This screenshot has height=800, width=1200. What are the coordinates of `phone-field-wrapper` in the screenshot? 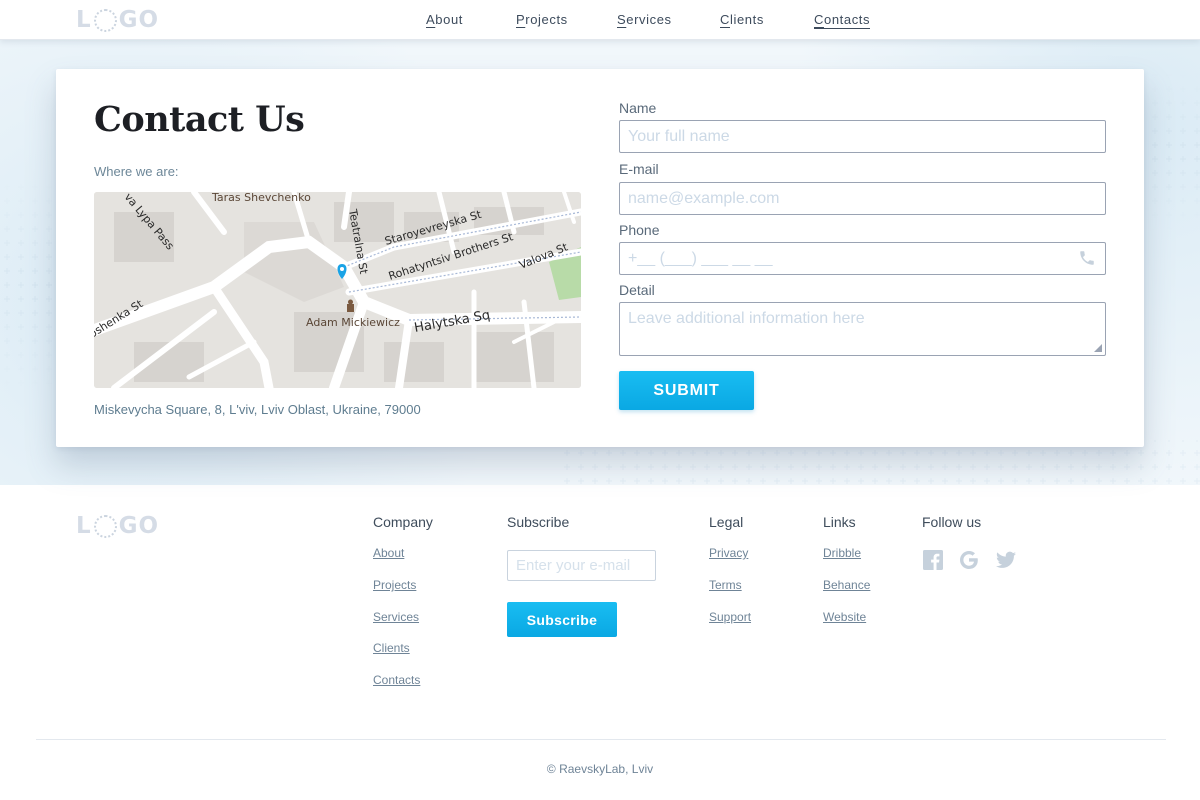 It's located at (862, 258).